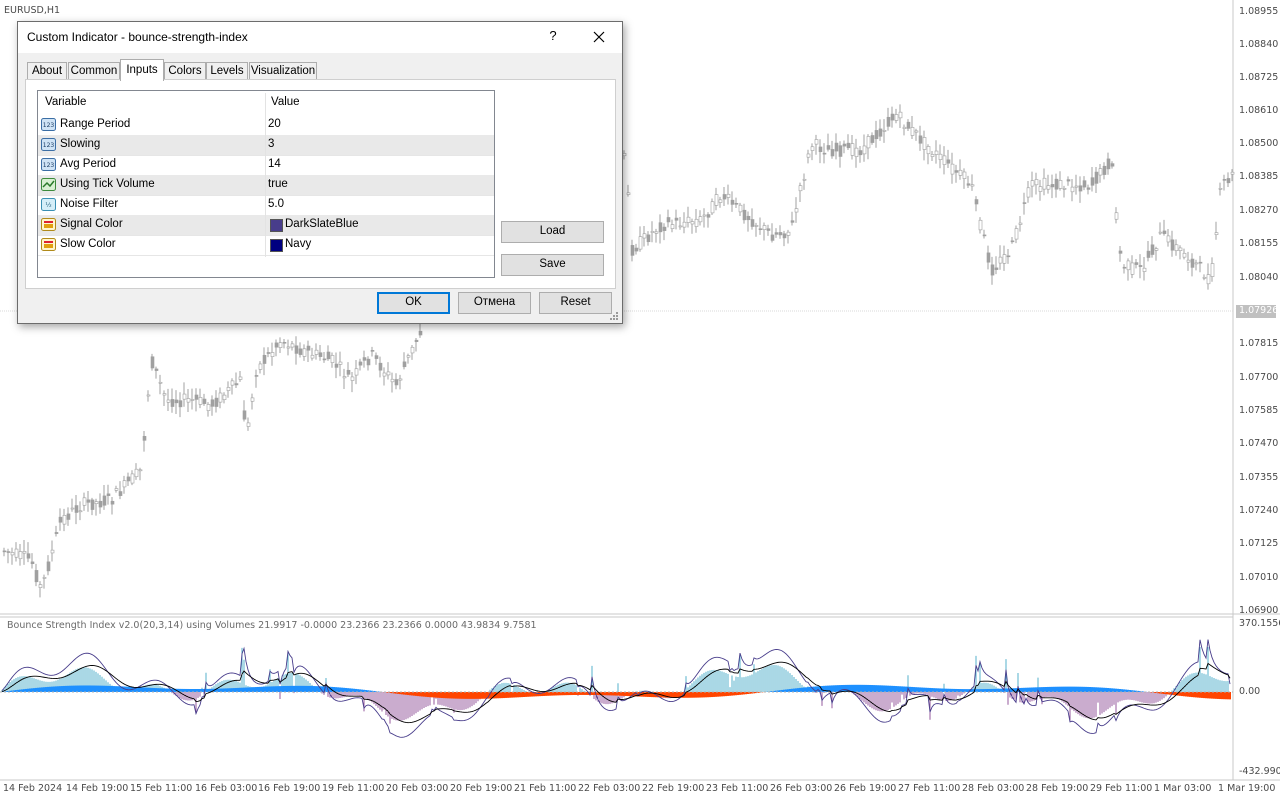 This screenshot has height=800, width=1280. Describe the element at coordinates (274, 164) in the screenshot. I see `input-value: 14` at that location.